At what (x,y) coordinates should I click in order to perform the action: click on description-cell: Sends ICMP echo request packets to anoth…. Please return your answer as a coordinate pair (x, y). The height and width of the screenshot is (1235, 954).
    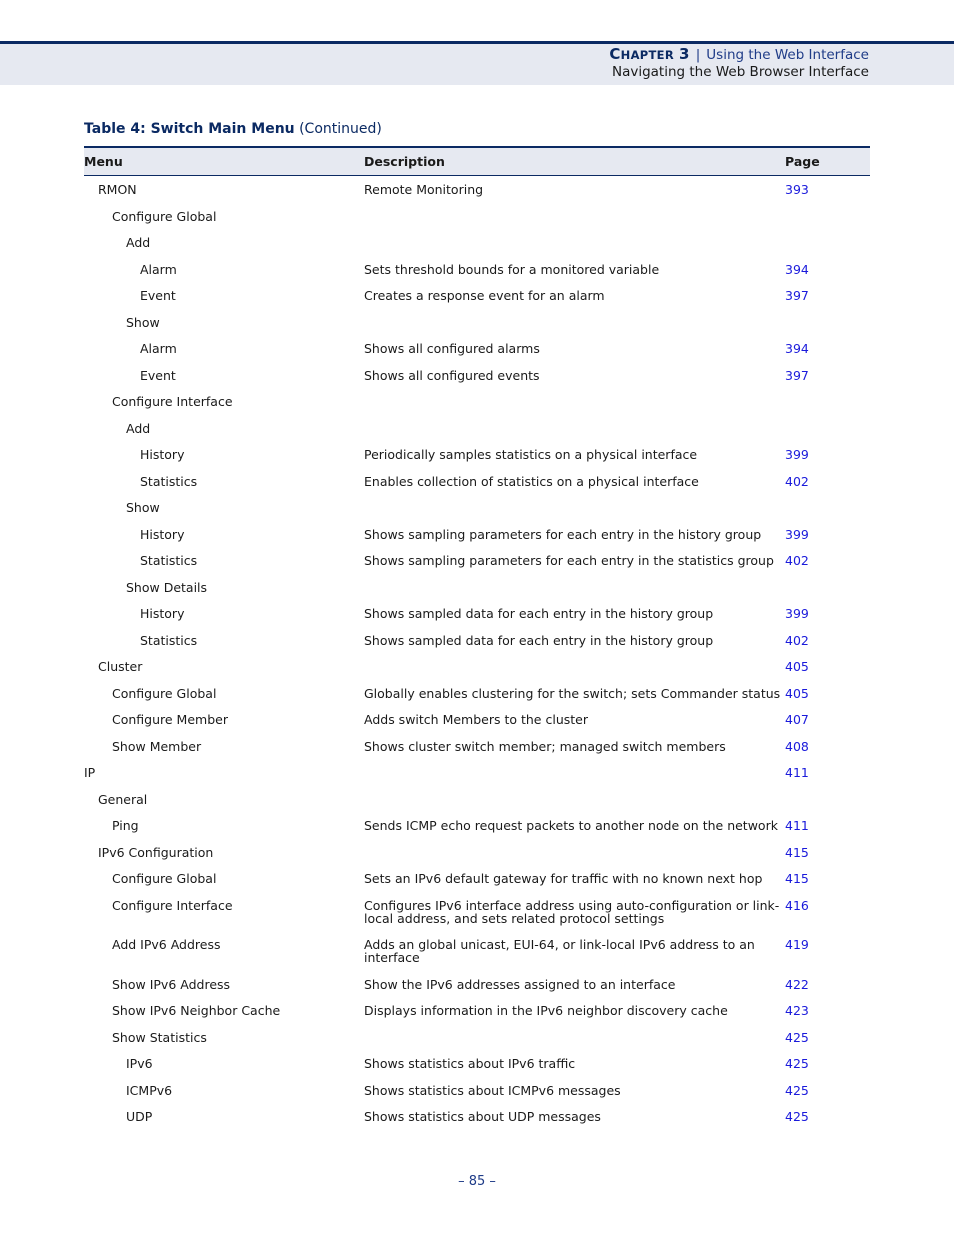
    Looking at the image, I should click on (571, 825).